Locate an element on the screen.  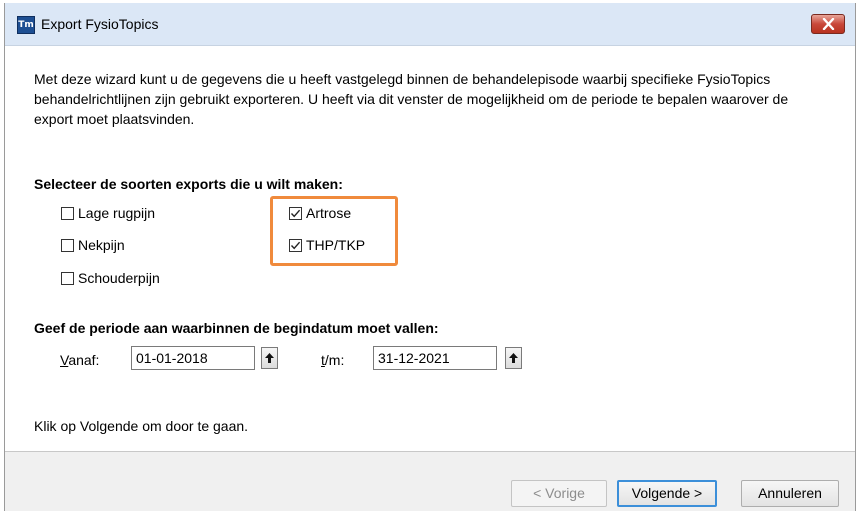
checkbox-nekpijn: Nekpijn is located at coordinates (93, 245).